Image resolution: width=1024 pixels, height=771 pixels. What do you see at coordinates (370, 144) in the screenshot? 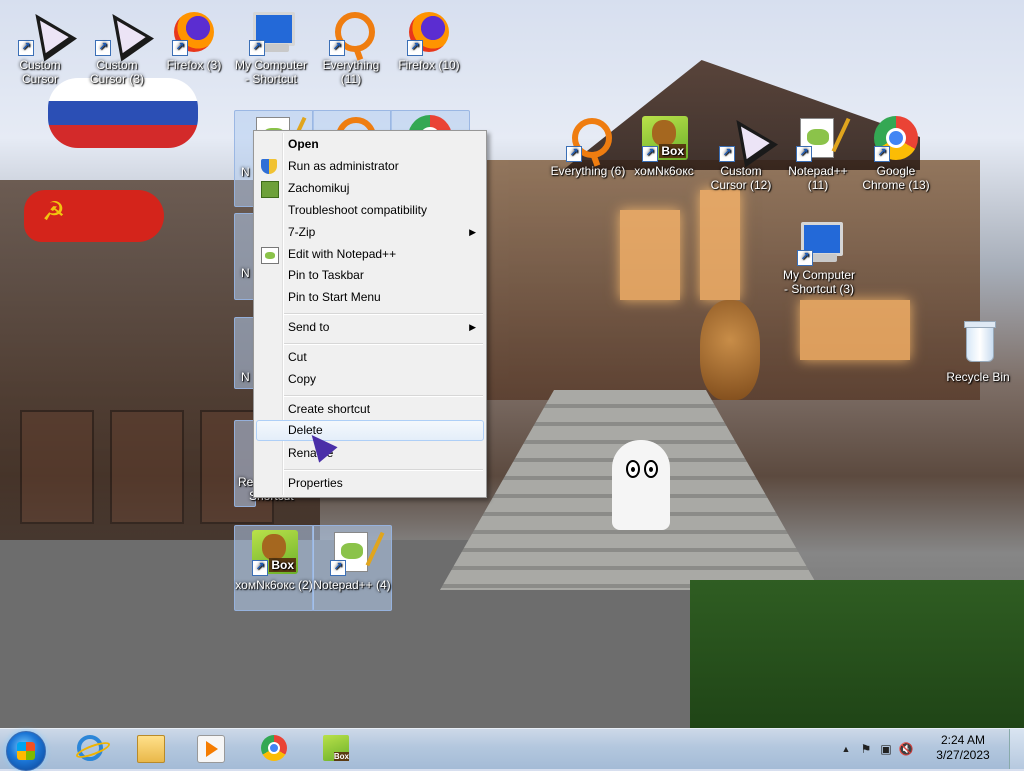
I see `menu-item-open: Open` at bounding box center [370, 144].